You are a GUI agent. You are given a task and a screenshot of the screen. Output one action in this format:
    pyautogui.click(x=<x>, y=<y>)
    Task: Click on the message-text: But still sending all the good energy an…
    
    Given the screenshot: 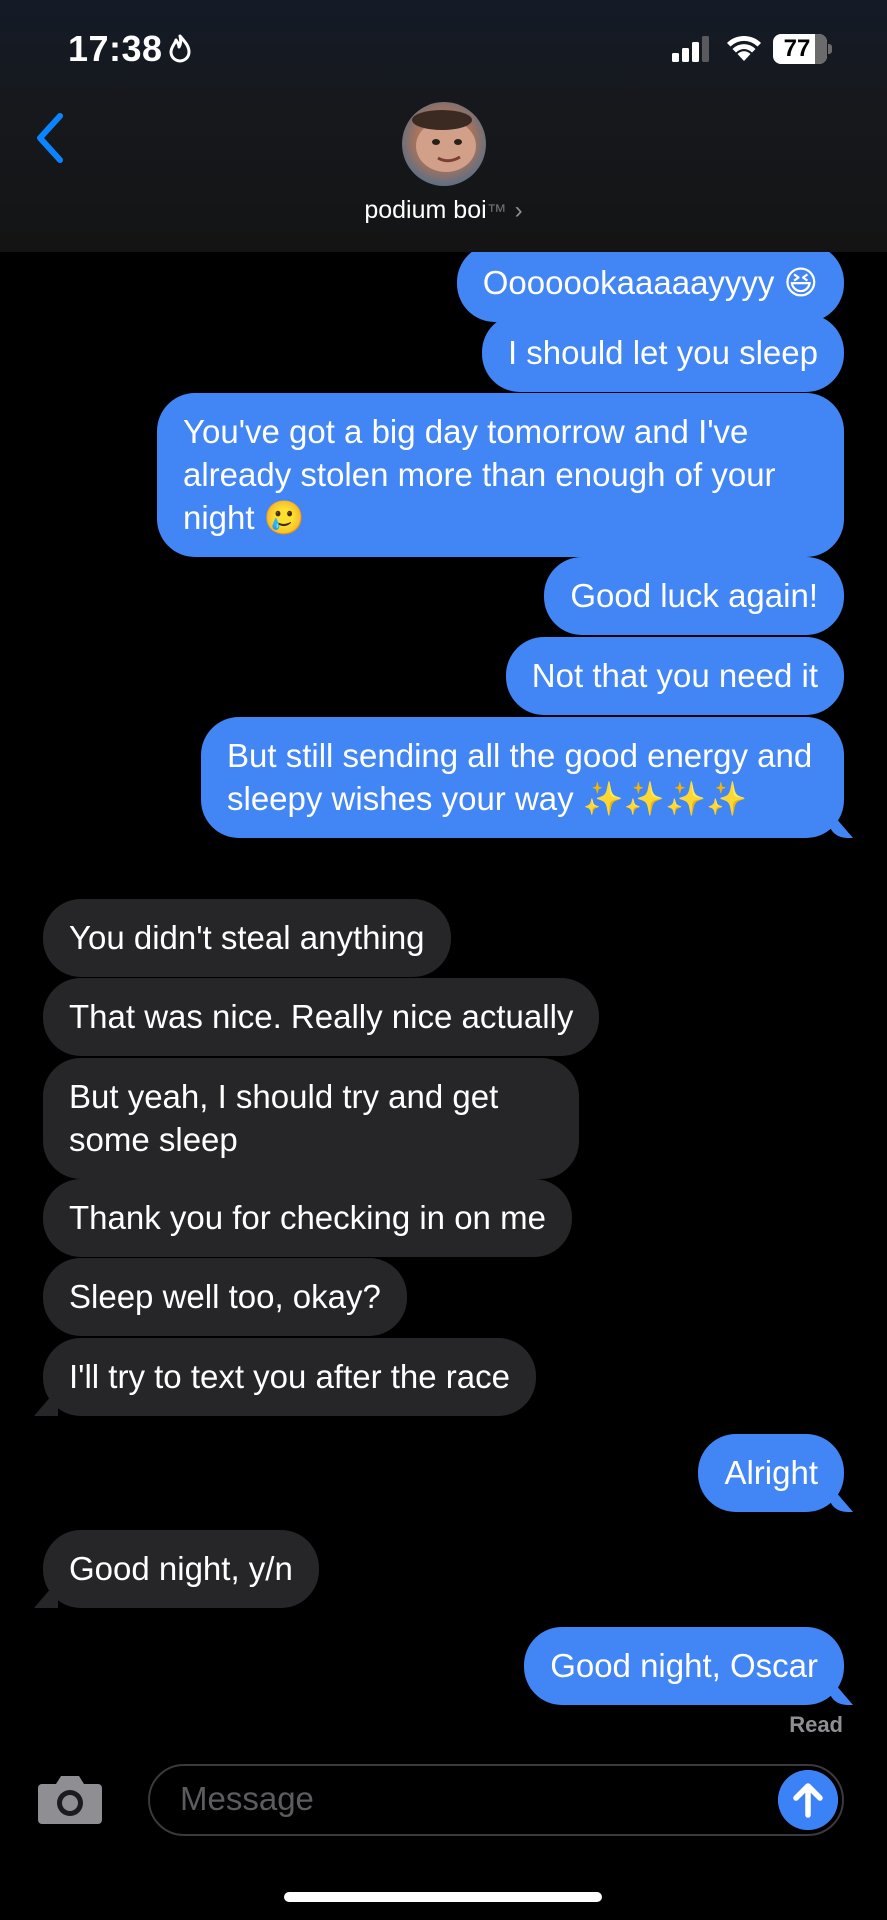 What is the action you would take?
    pyautogui.click(x=520, y=777)
    